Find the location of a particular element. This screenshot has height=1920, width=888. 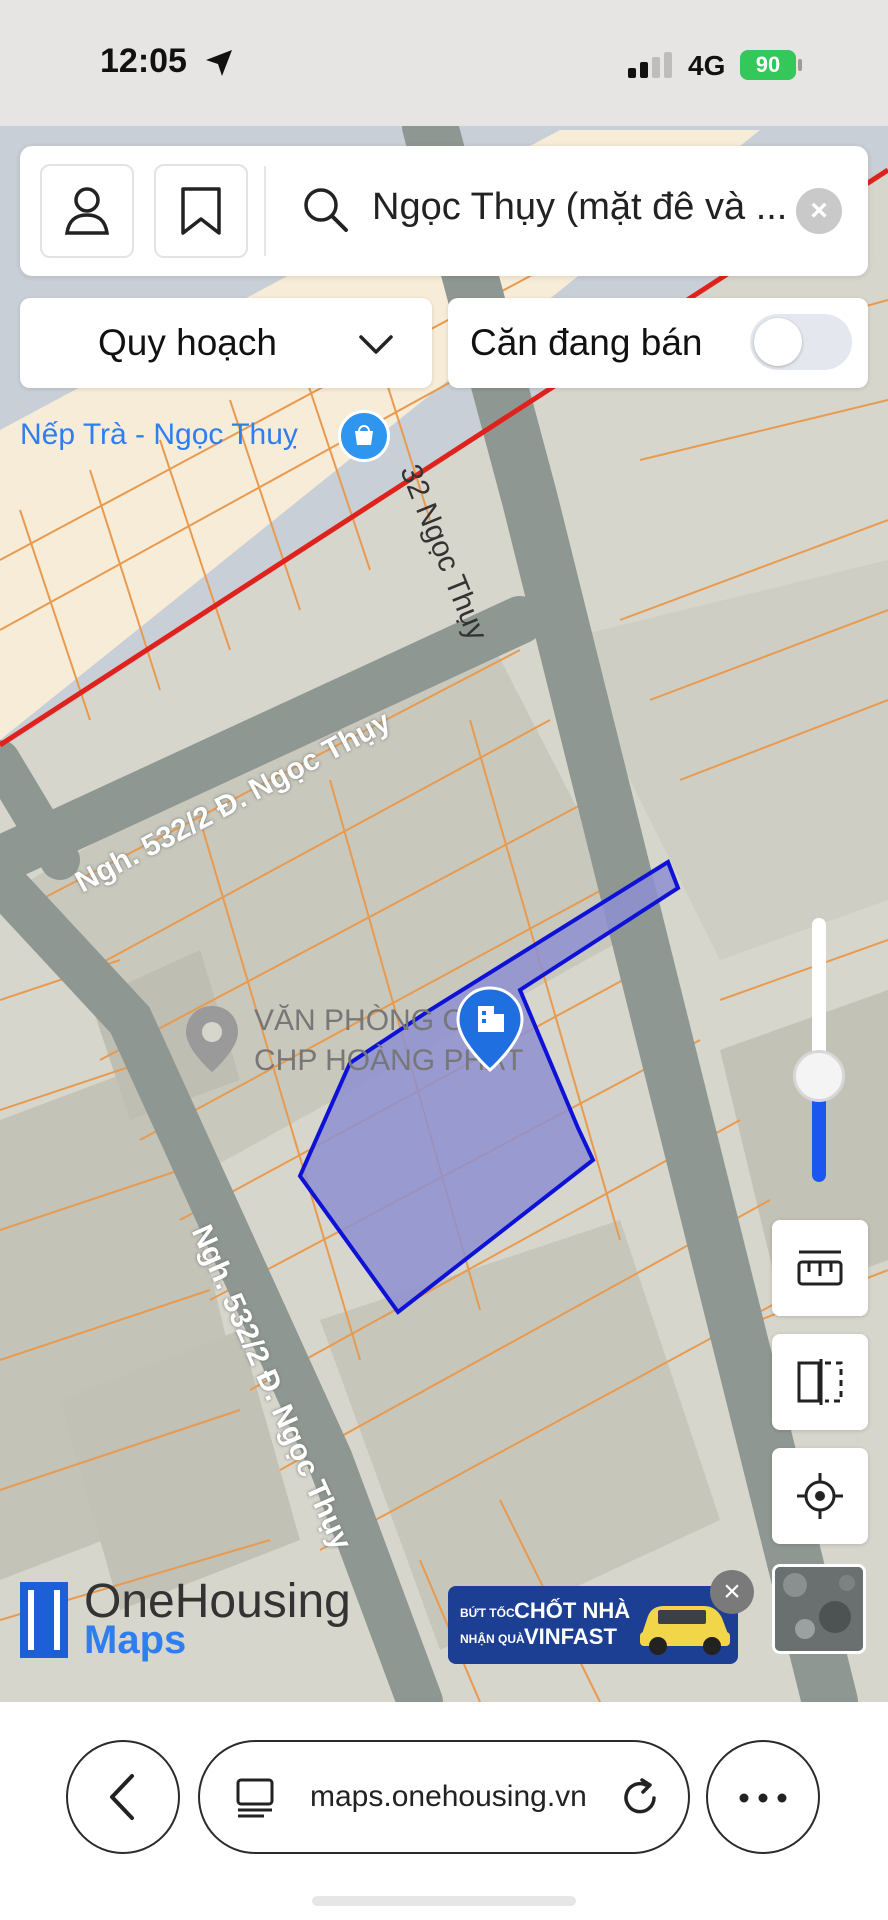

ruler-icon is located at coordinates (820, 1268).